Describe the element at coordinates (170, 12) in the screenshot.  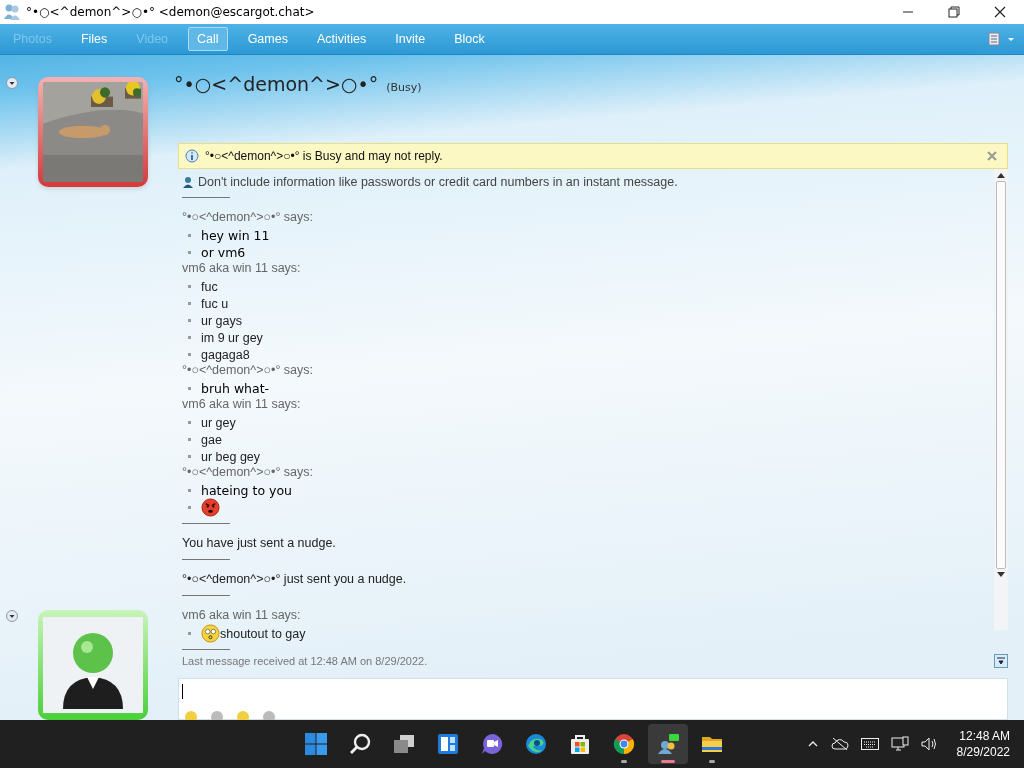
I see `window-title: °•○<^demon^>○•° <demon@escargot.chat>` at that location.